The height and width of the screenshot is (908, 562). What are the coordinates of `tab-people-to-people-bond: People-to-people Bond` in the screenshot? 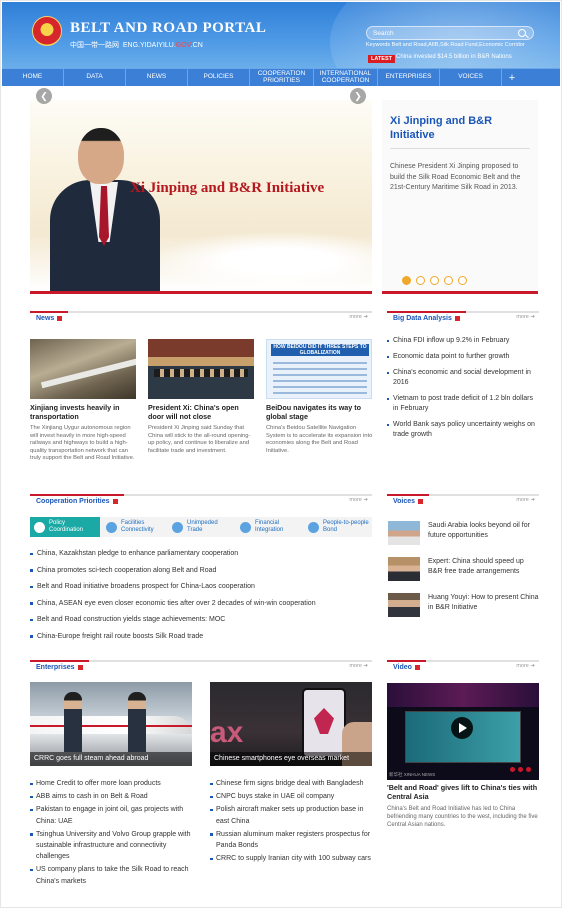 It's located at (340, 527).